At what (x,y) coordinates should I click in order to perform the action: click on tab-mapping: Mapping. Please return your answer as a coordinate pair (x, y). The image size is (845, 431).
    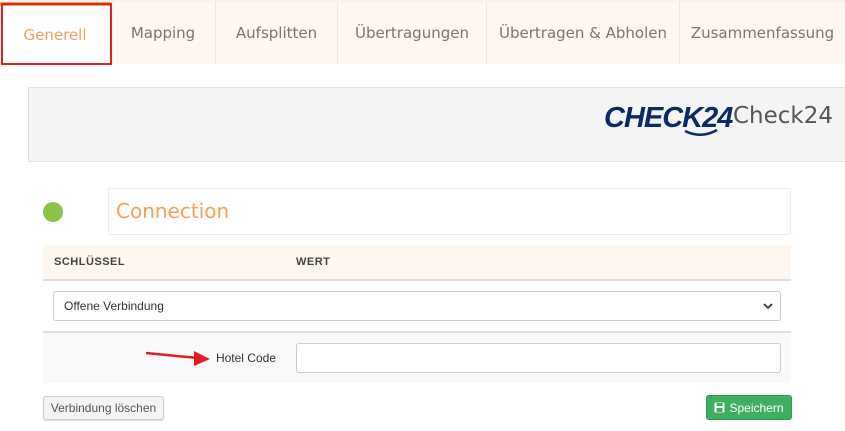
    Looking at the image, I should click on (163, 33).